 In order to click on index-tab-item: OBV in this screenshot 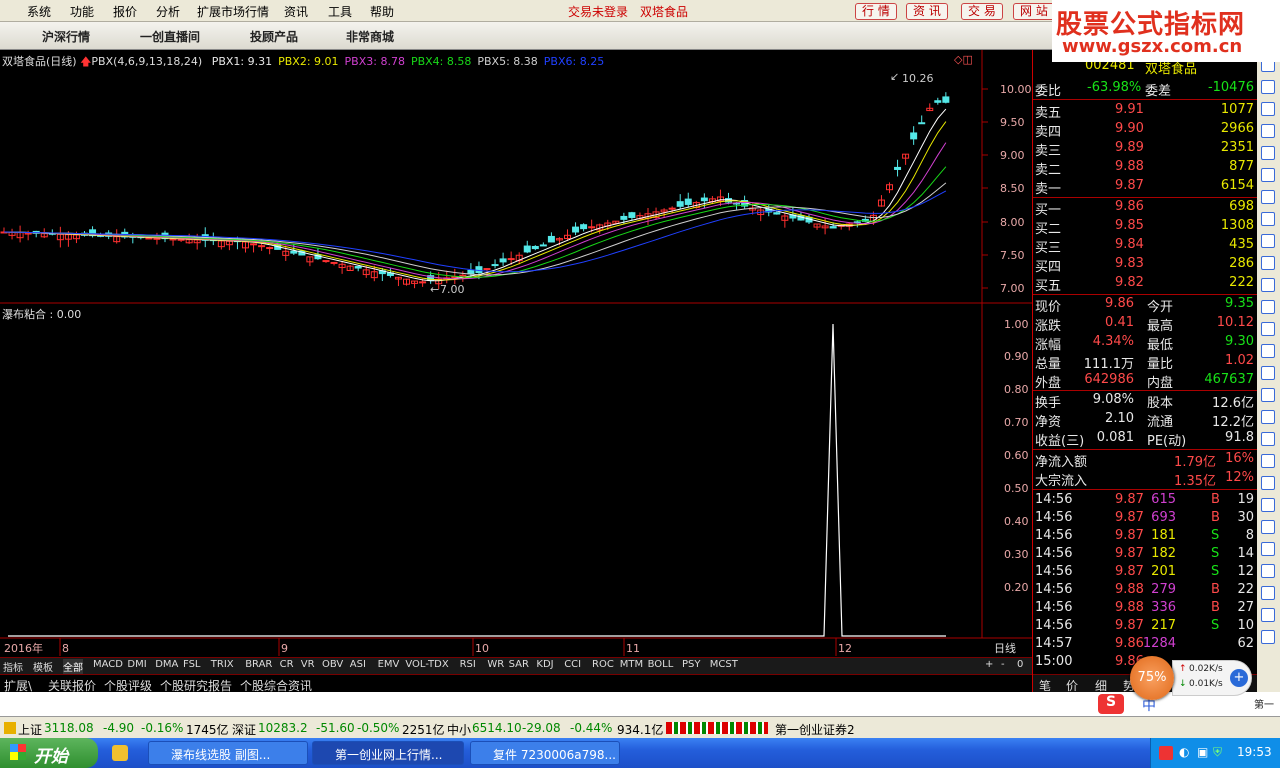, I will do `click(332, 664)`.